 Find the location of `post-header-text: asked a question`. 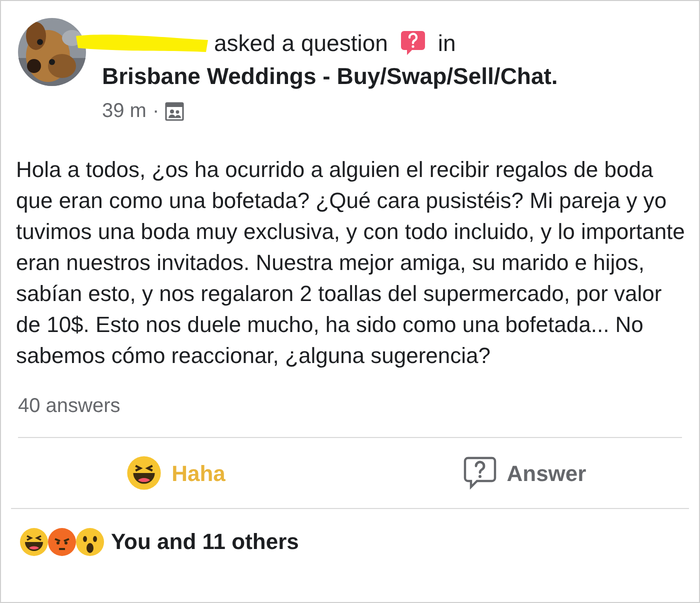

post-header-text: asked a question is located at coordinates (301, 43).